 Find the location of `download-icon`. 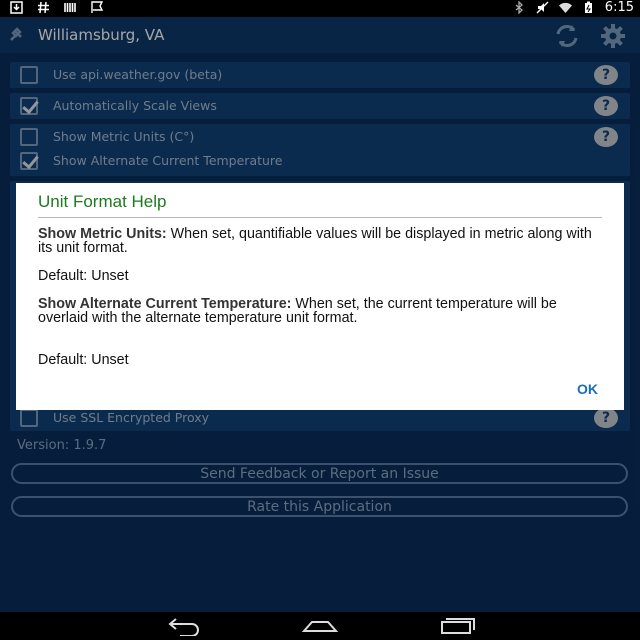

download-icon is located at coordinates (16, 7).